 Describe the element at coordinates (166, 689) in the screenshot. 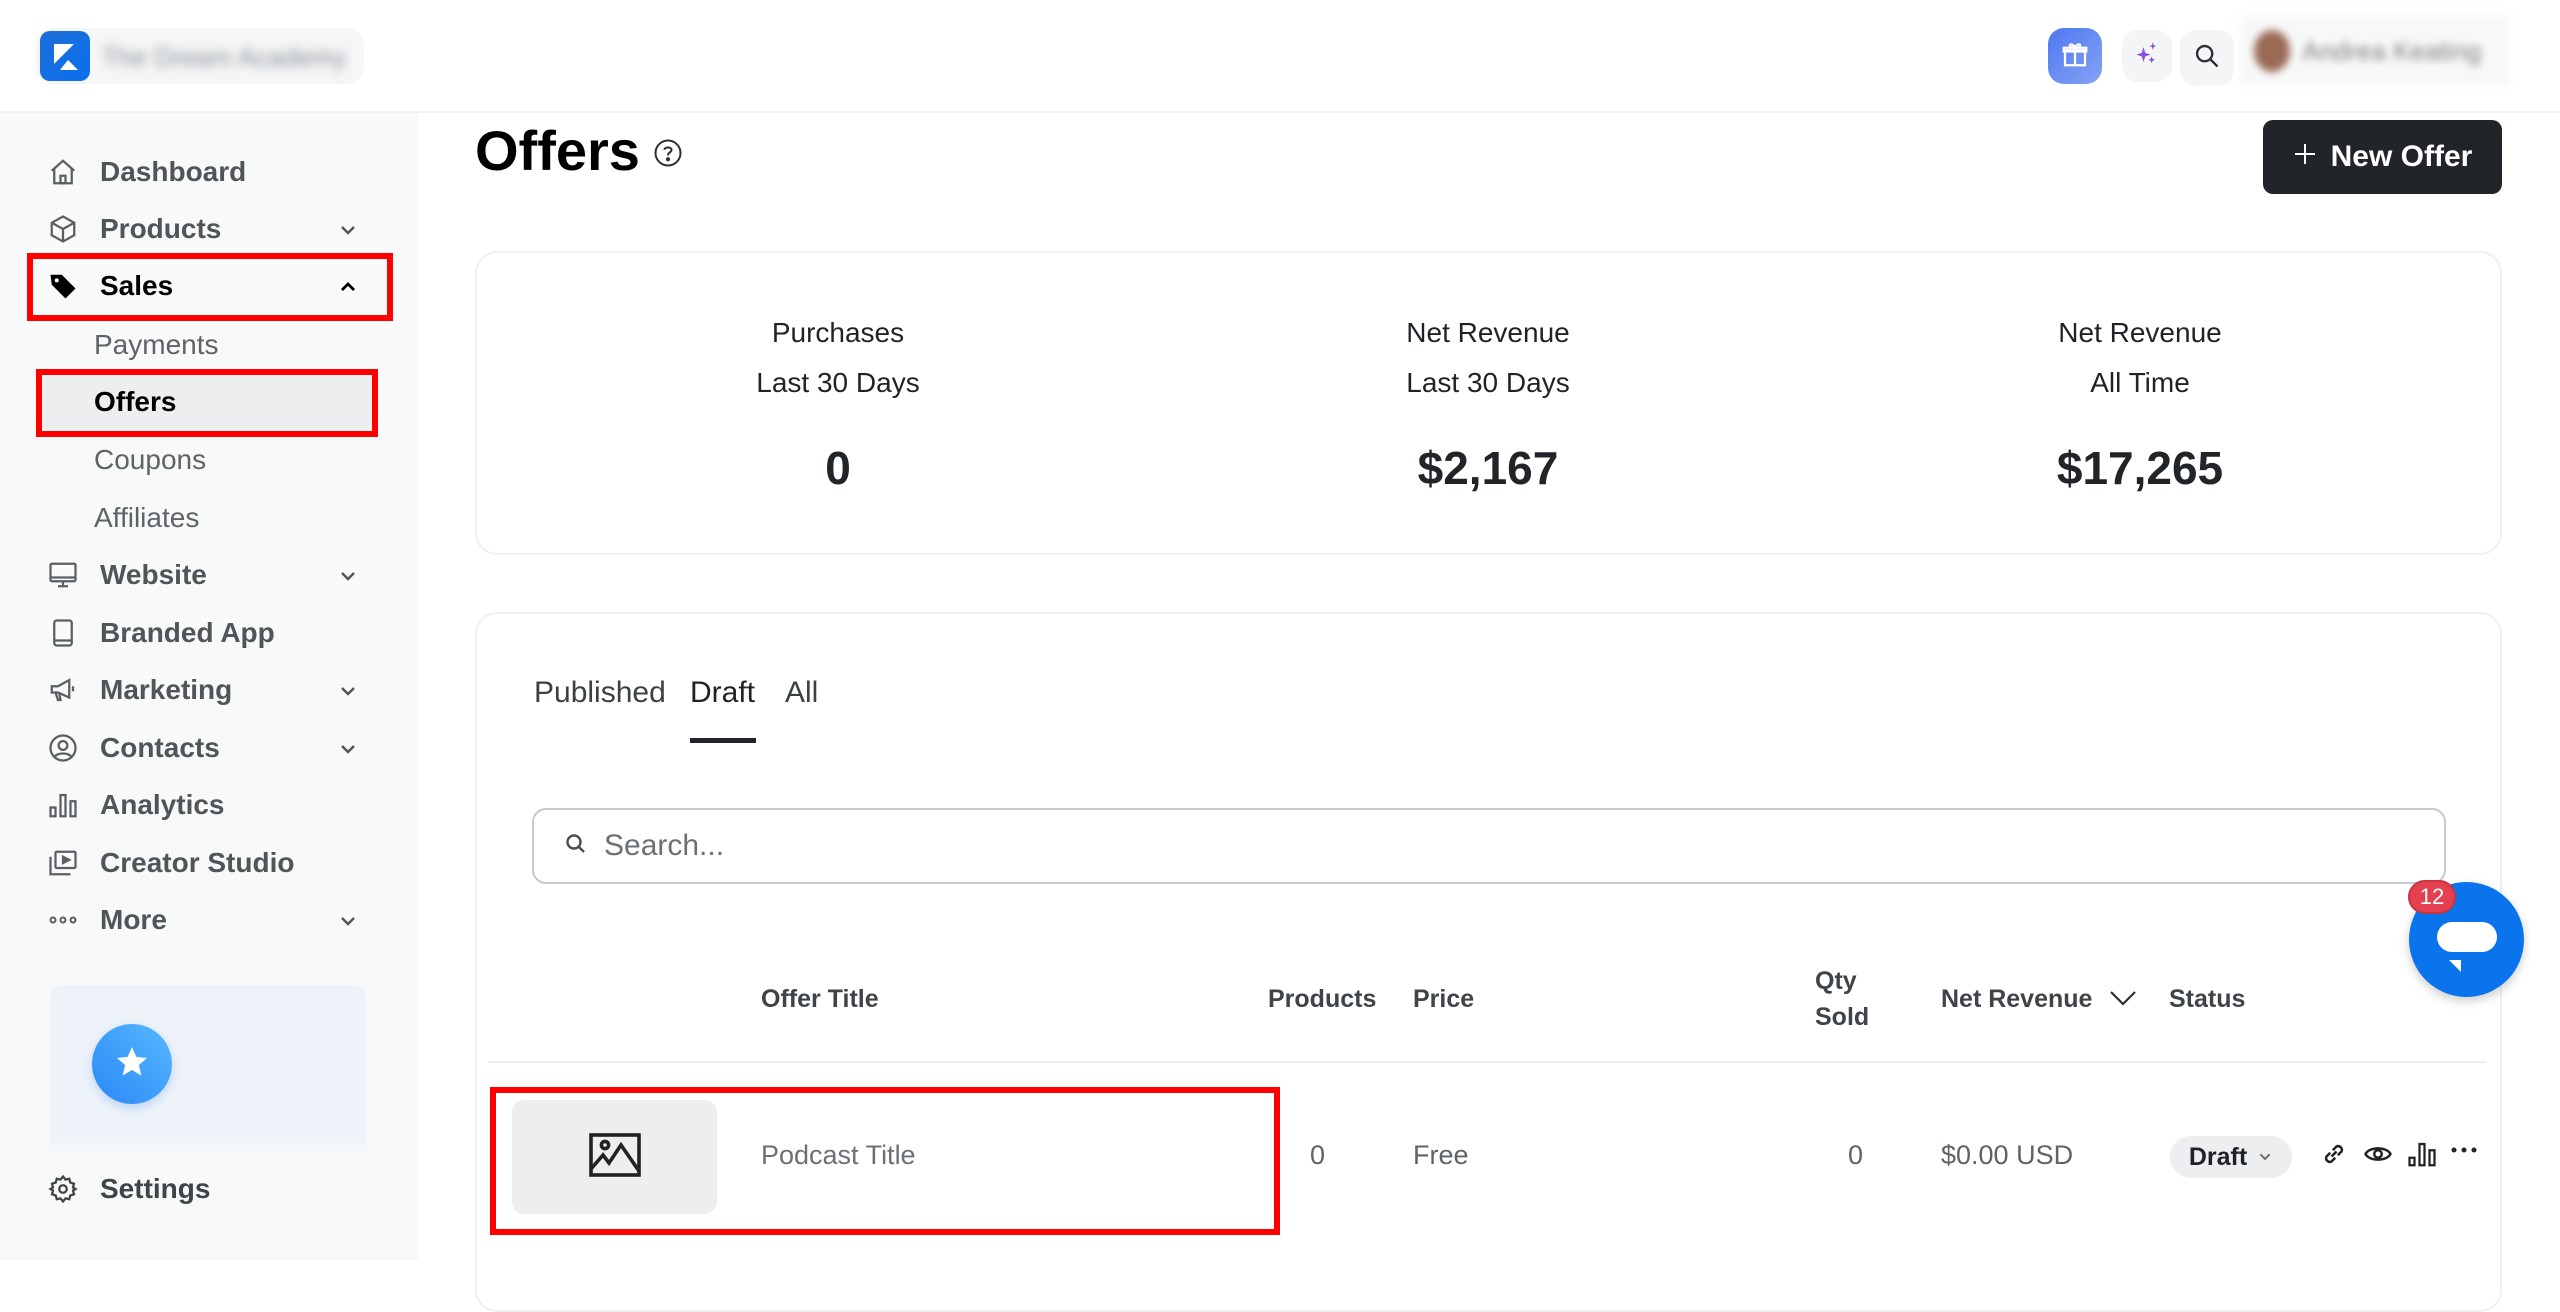

I see `sidebar-item-label: Marketing` at that location.